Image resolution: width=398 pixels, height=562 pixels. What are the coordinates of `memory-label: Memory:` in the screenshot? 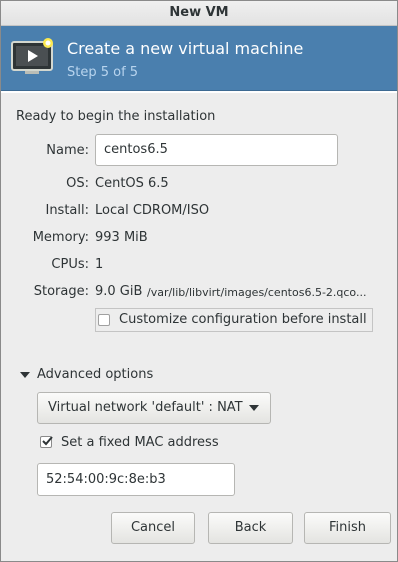 It's located at (60, 237).